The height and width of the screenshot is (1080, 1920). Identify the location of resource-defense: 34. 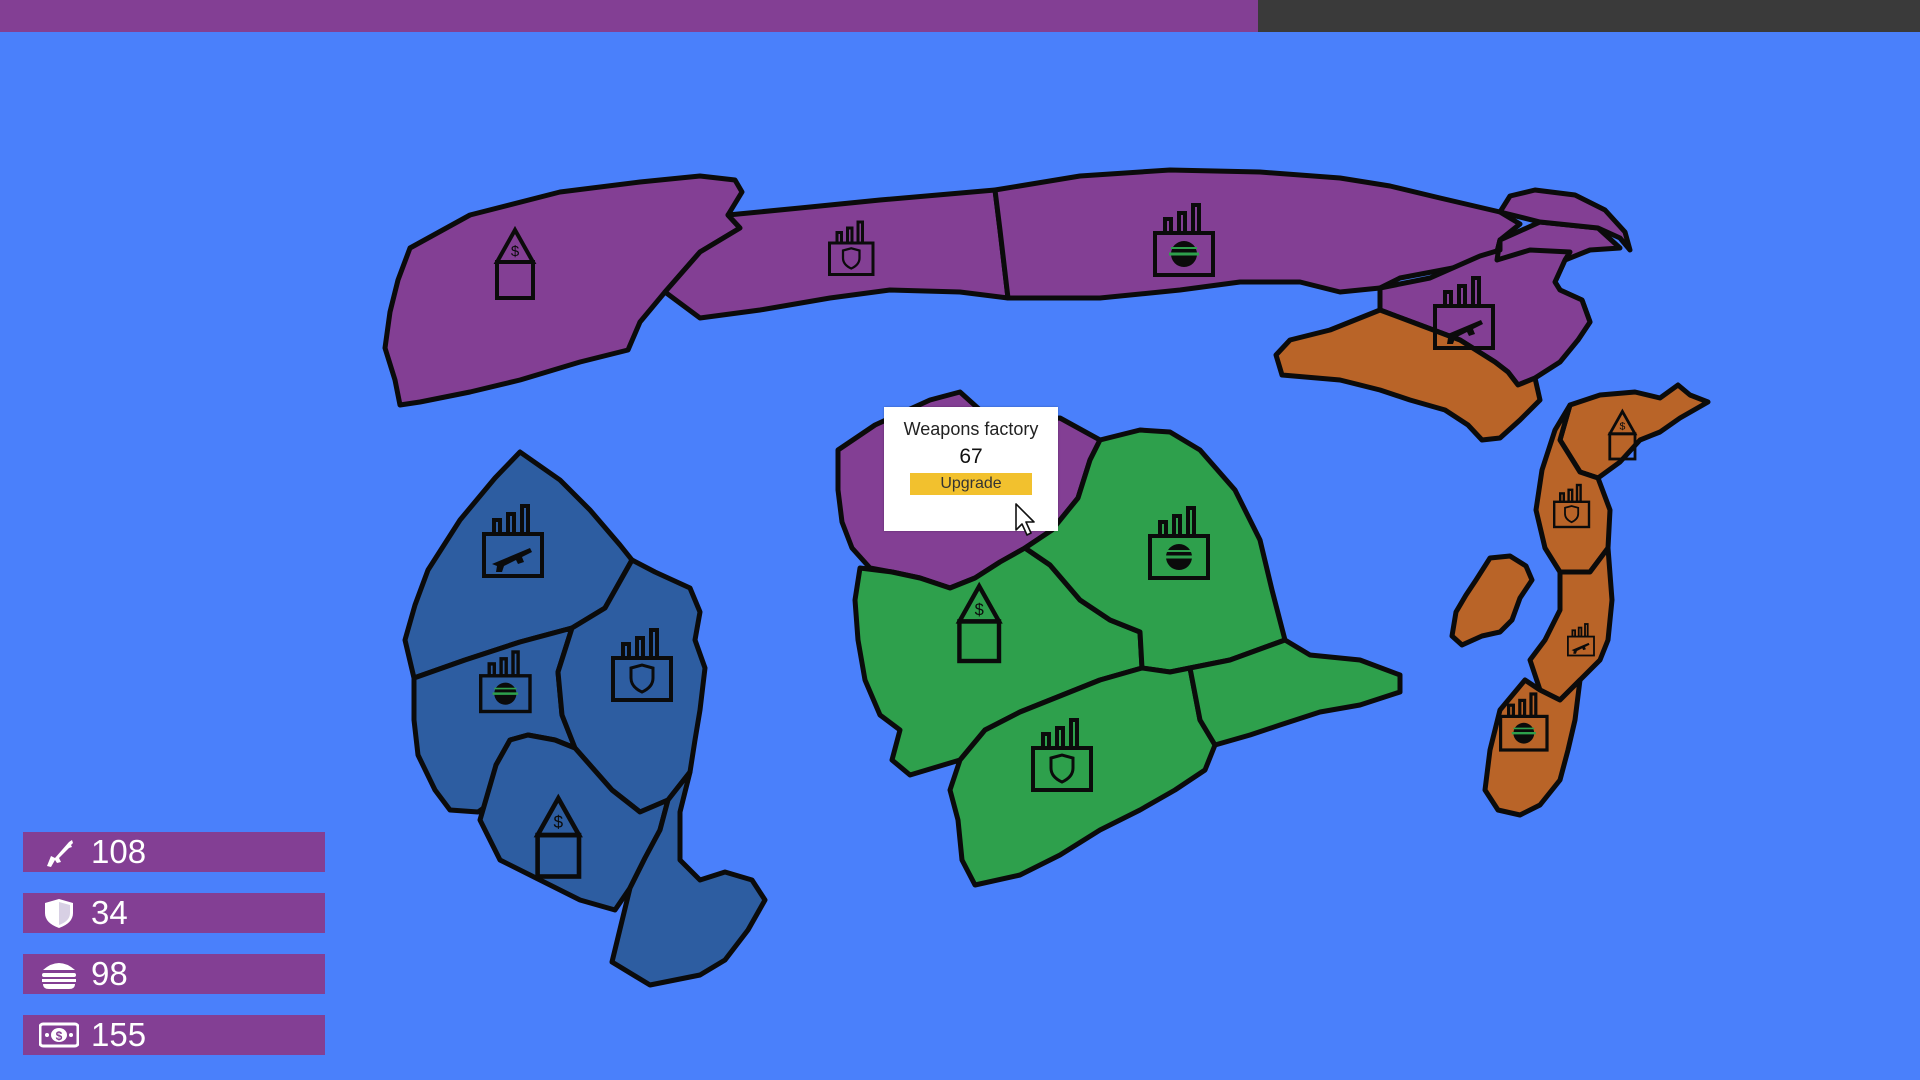
(174, 913).